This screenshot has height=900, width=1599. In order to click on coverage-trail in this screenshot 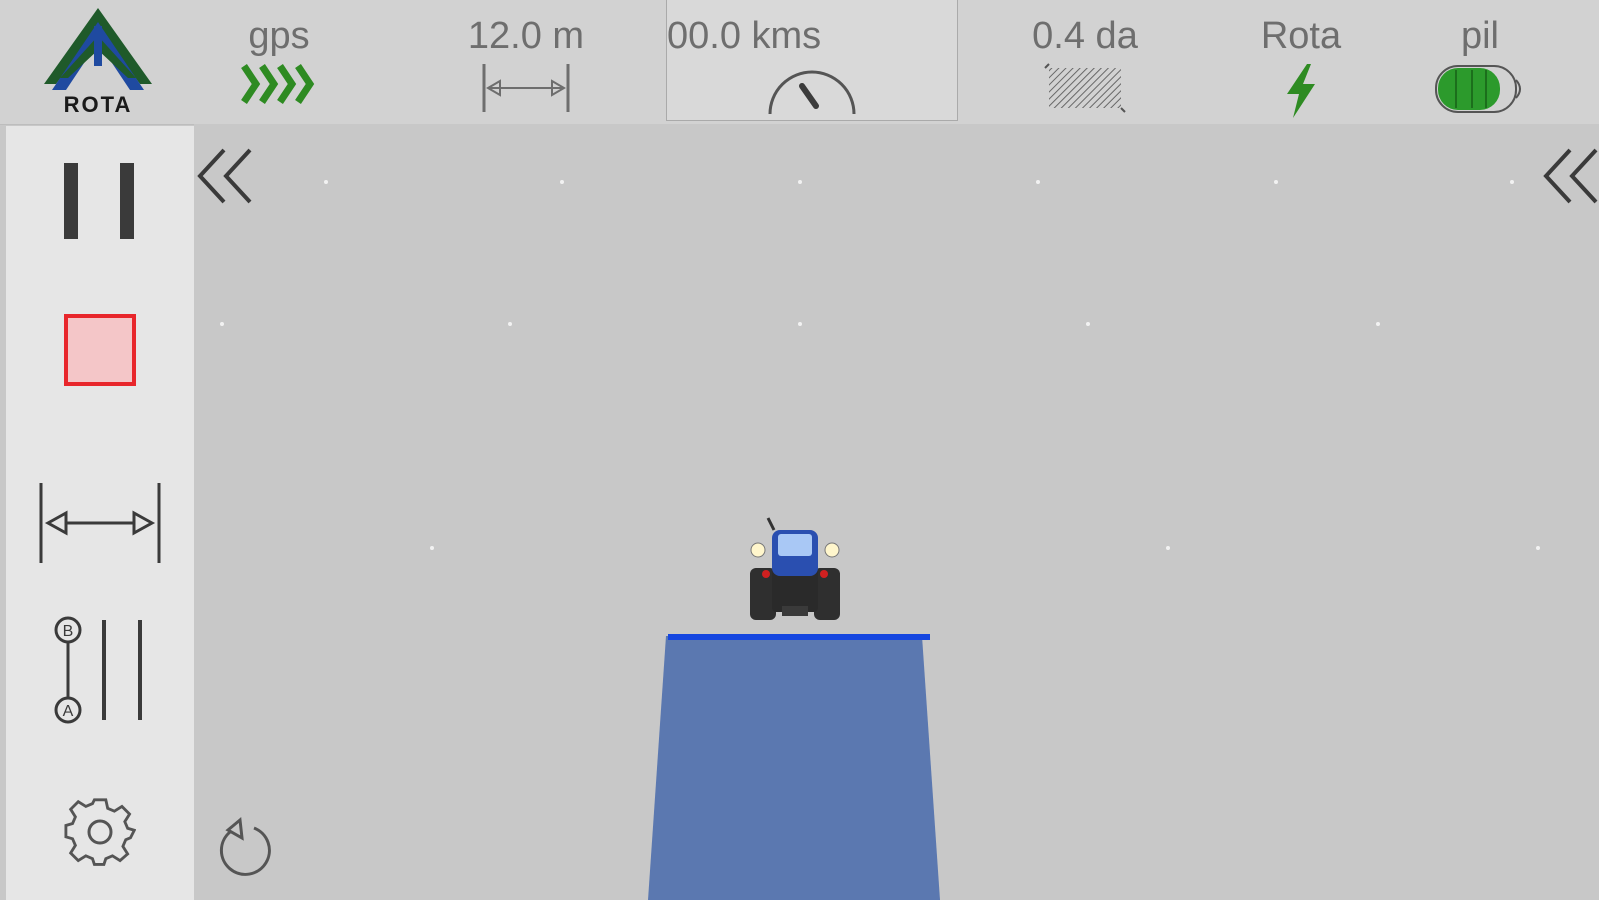, I will do `click(794, 768)`.